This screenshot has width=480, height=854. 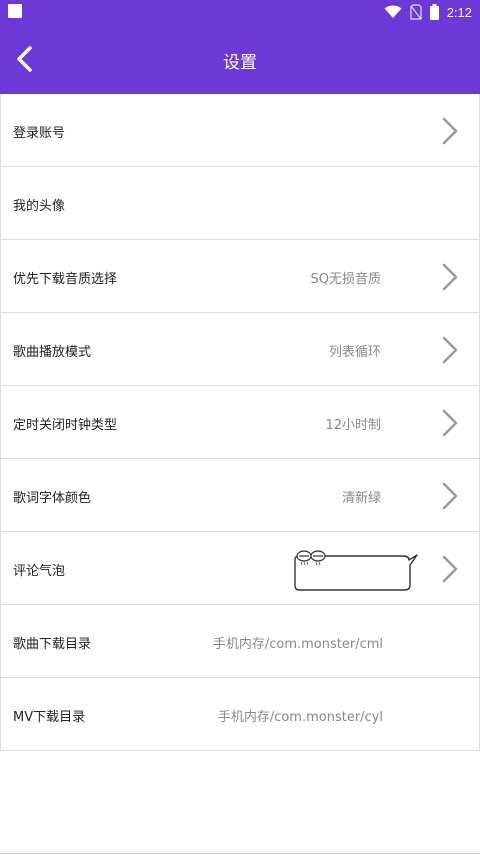 What do you see at coordinates (39, 571) in the screenshot?
I see `setting-label: 评论气泡` at bounding box center [39, 571].